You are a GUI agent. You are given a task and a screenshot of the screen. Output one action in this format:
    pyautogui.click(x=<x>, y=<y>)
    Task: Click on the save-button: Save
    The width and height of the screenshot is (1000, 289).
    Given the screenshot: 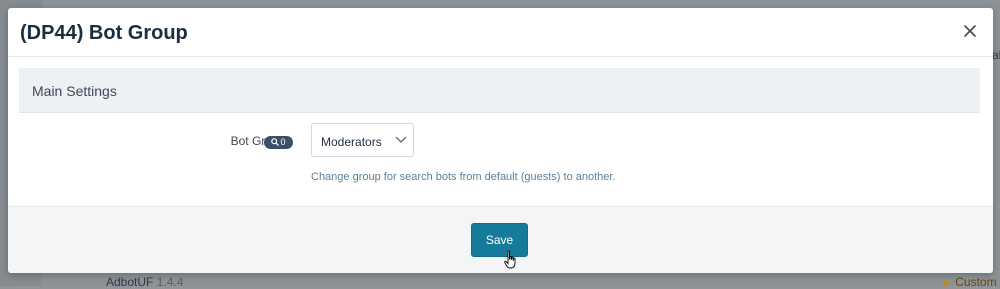 What is the action you would take?
    pyautogui.click(x=499, y=240)
    